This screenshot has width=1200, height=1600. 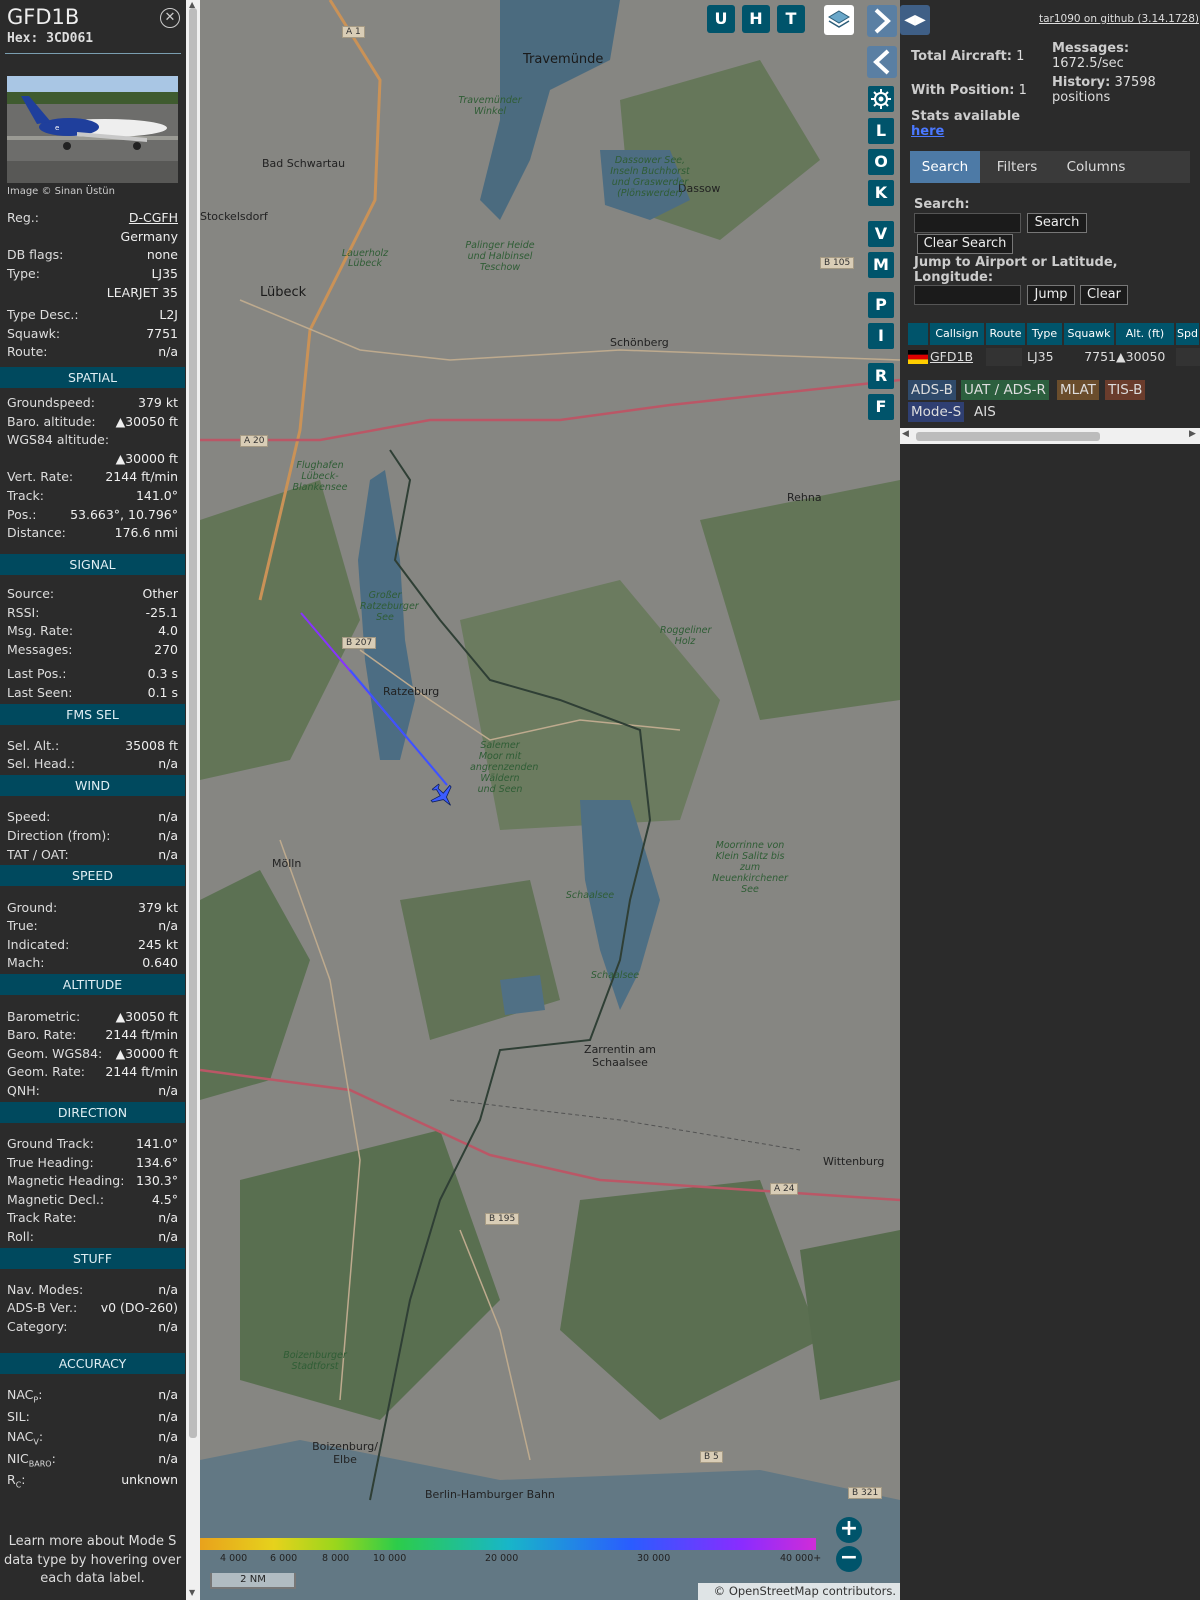 What do you see at coordinates (966, 124) in the screenshot?
I see `stats-available: Stats available here` at bounding box center [966, 124].